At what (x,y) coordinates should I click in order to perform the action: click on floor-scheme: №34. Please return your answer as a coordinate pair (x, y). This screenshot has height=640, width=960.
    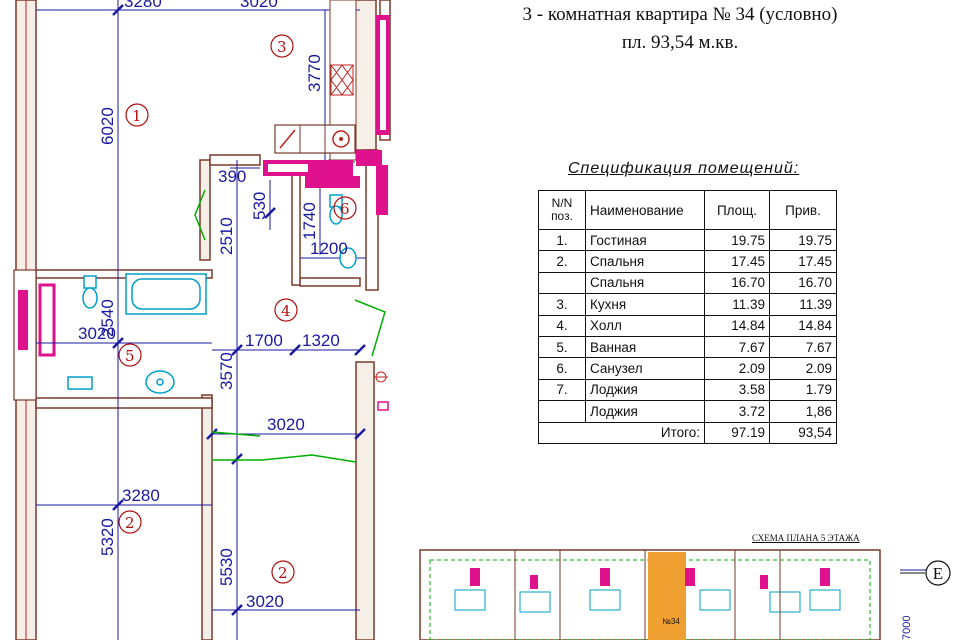
    Looking at the image, I should click on (650, 594).